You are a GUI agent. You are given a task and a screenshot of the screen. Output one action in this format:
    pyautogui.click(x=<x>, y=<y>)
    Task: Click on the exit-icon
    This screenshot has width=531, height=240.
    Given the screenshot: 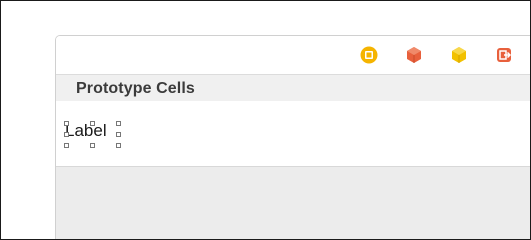 What is the action you would take?
    pyautogui.click(x=504, y=55)
    